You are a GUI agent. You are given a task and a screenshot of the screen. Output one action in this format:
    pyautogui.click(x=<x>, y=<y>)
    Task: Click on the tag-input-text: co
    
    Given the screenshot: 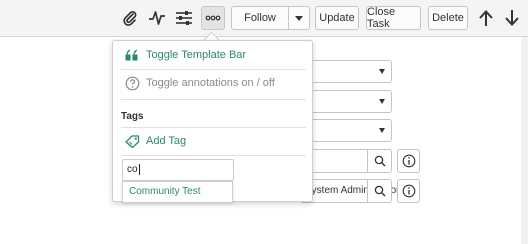 What is the action you would take?
    pyautogui.click(x=132, y=169)
    